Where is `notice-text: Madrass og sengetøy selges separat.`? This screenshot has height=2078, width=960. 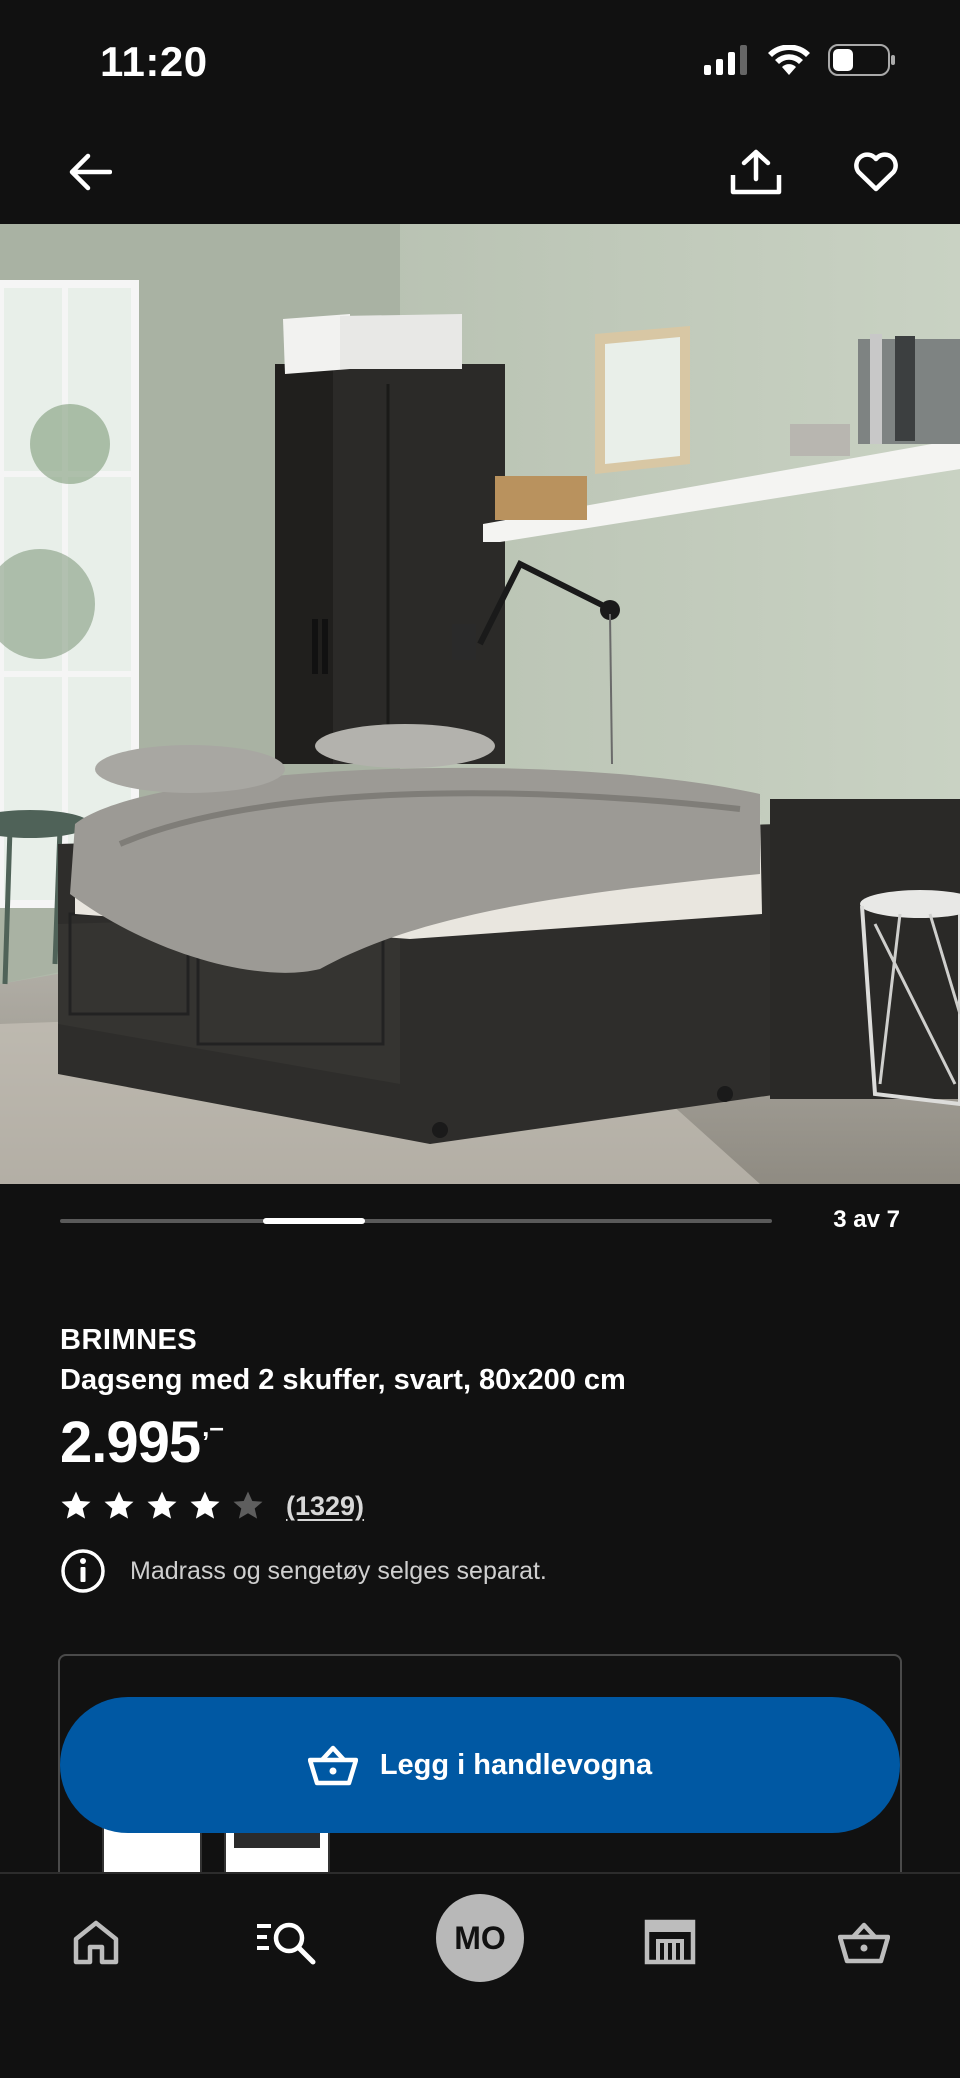 notice-text: Madrass og sengetøy selges separat. is located at coordinates (338, 1570).